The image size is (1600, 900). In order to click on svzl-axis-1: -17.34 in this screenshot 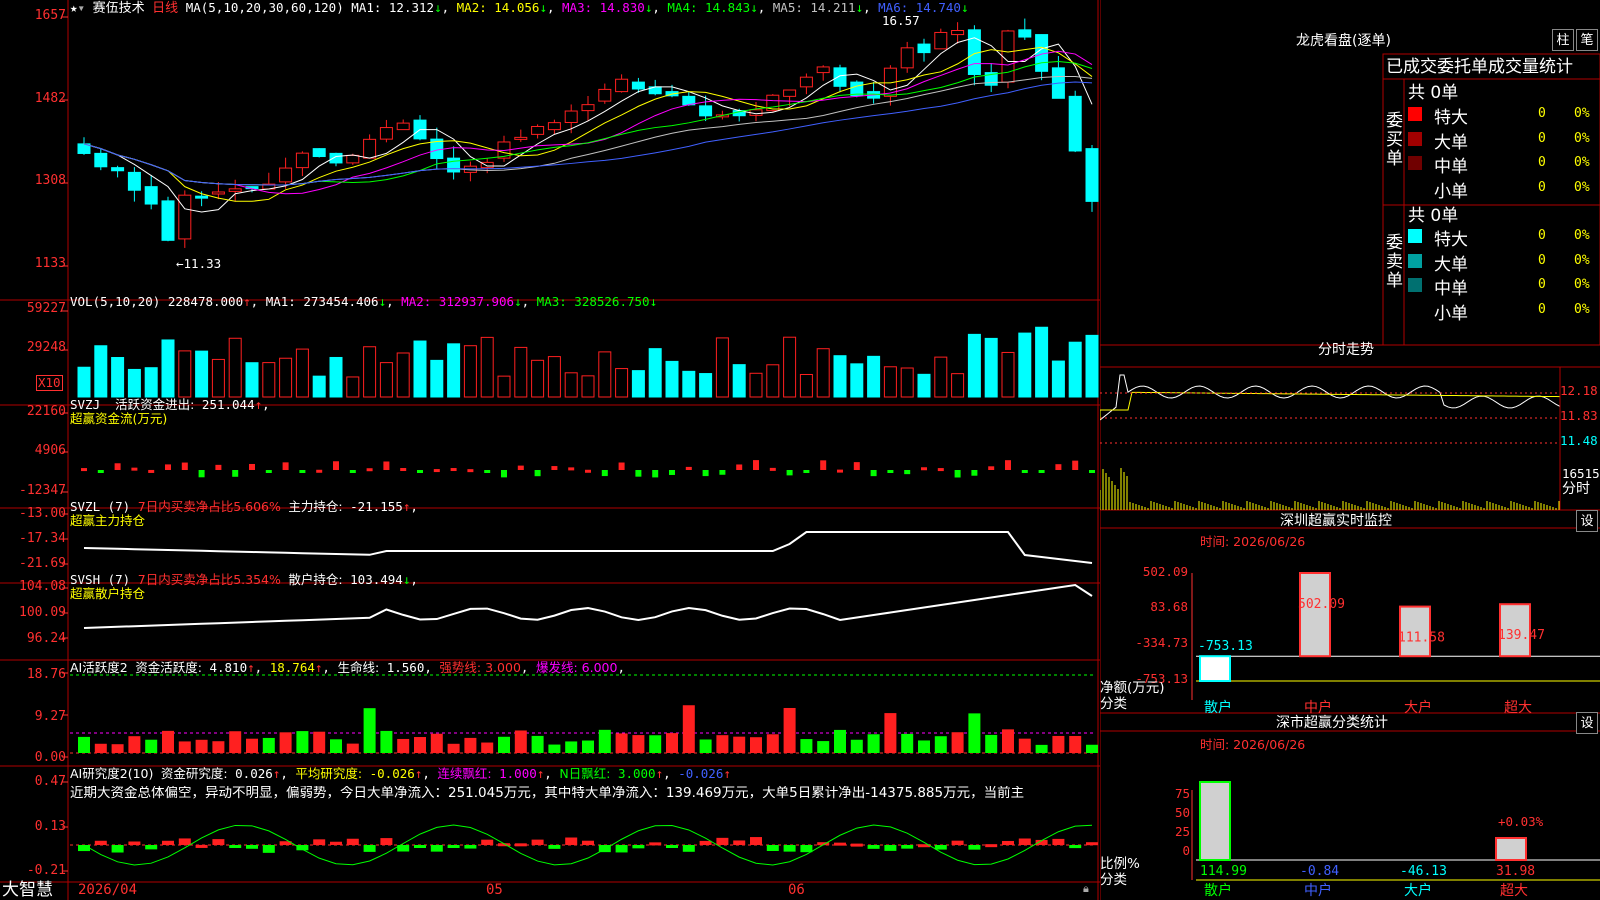, I will do `click(42, 538)`.